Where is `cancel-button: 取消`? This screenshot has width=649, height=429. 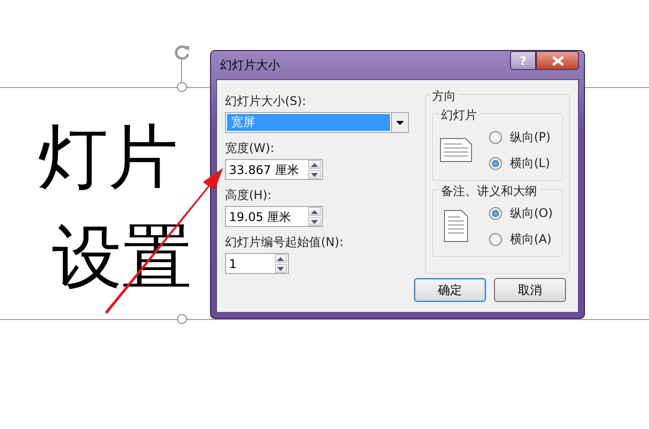
cancel-button: 取消 is located at coordinates (530, 290).